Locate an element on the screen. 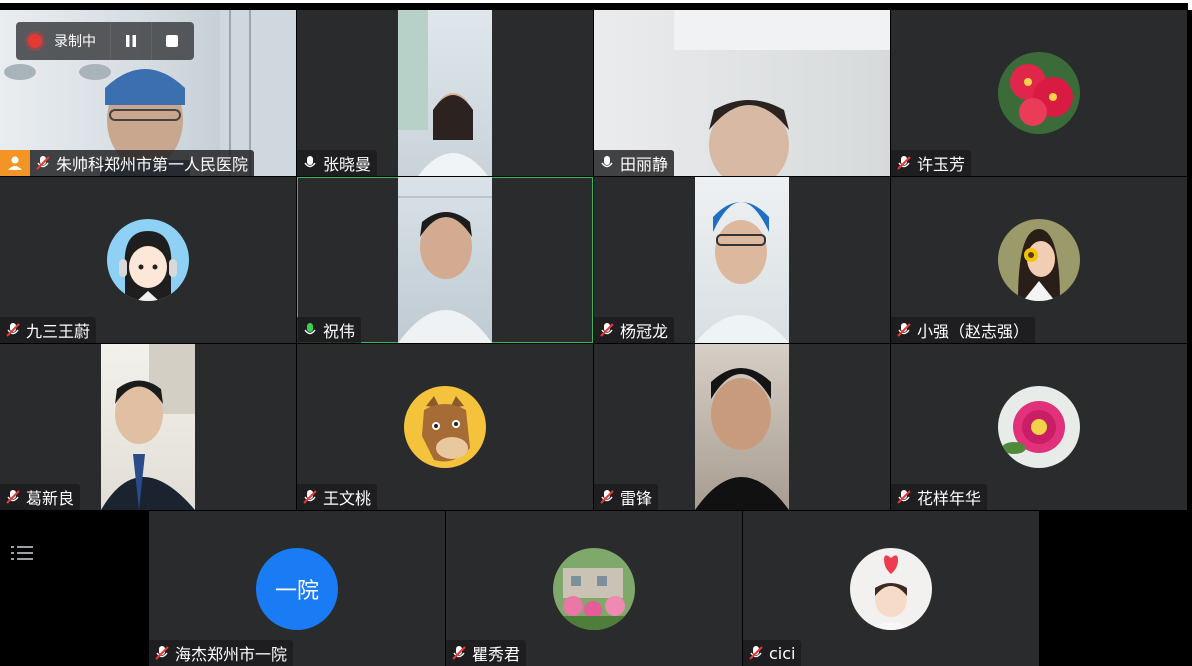 This screenshot has width=1192, height=666. participant-tile: 朱帅科郑州市第一人民医院 录制中 is located at coordinates (148, 93).